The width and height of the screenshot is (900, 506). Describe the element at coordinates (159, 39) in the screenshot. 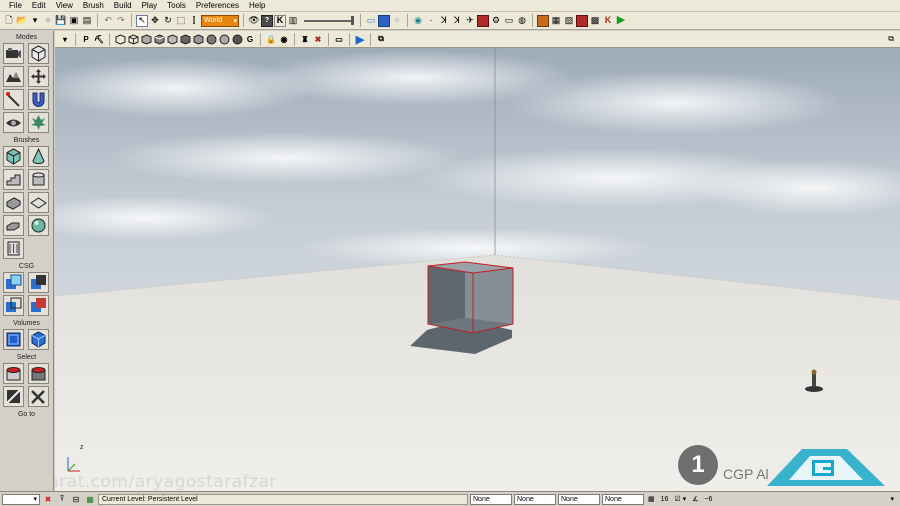

I see `lit-icon` at that location.